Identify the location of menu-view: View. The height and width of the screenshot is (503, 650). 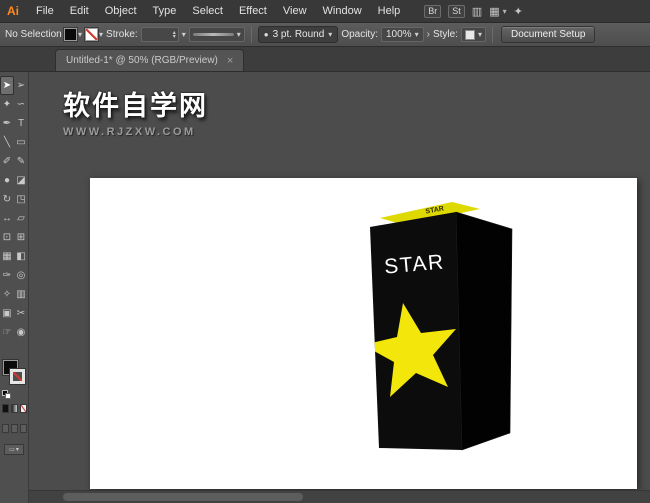
(295, 11).